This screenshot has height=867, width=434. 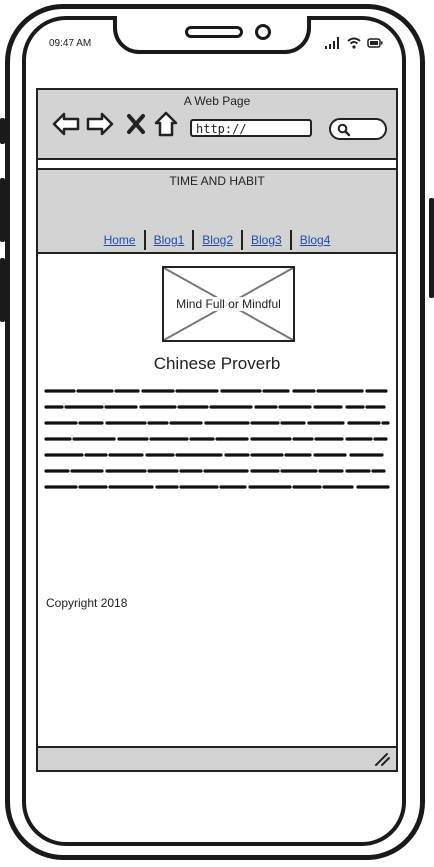 I want to click on hero-image-placeholder: Mind Full or Mindful, so click(x=228, y=304).